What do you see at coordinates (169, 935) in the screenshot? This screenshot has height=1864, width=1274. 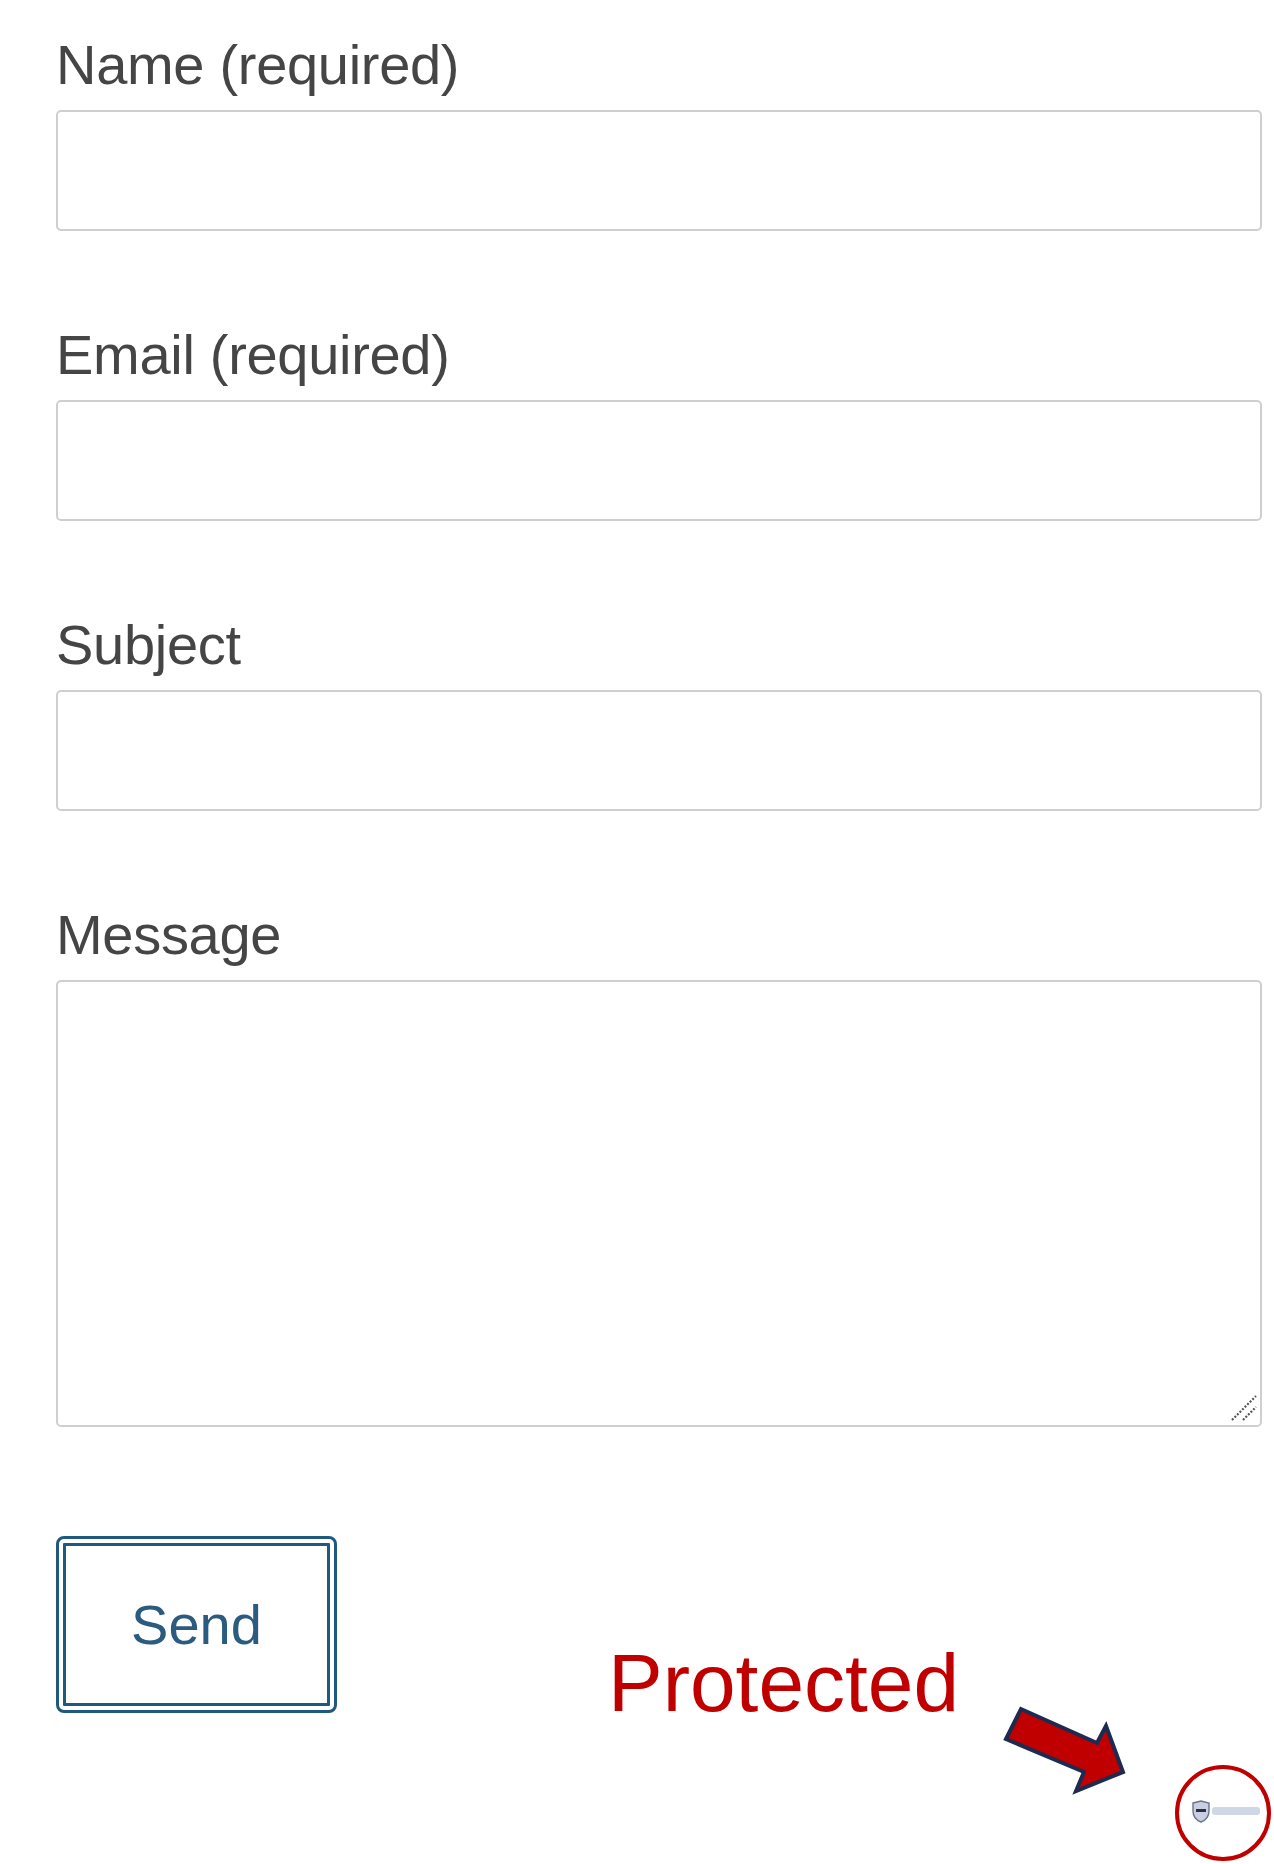 I see `field-label: Message` at bounding box center [169, 935].